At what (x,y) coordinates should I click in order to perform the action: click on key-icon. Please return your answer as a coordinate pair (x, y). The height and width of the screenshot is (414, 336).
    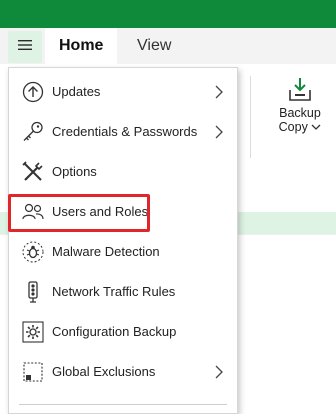
    Looking at the image, I should click on (33, 132).